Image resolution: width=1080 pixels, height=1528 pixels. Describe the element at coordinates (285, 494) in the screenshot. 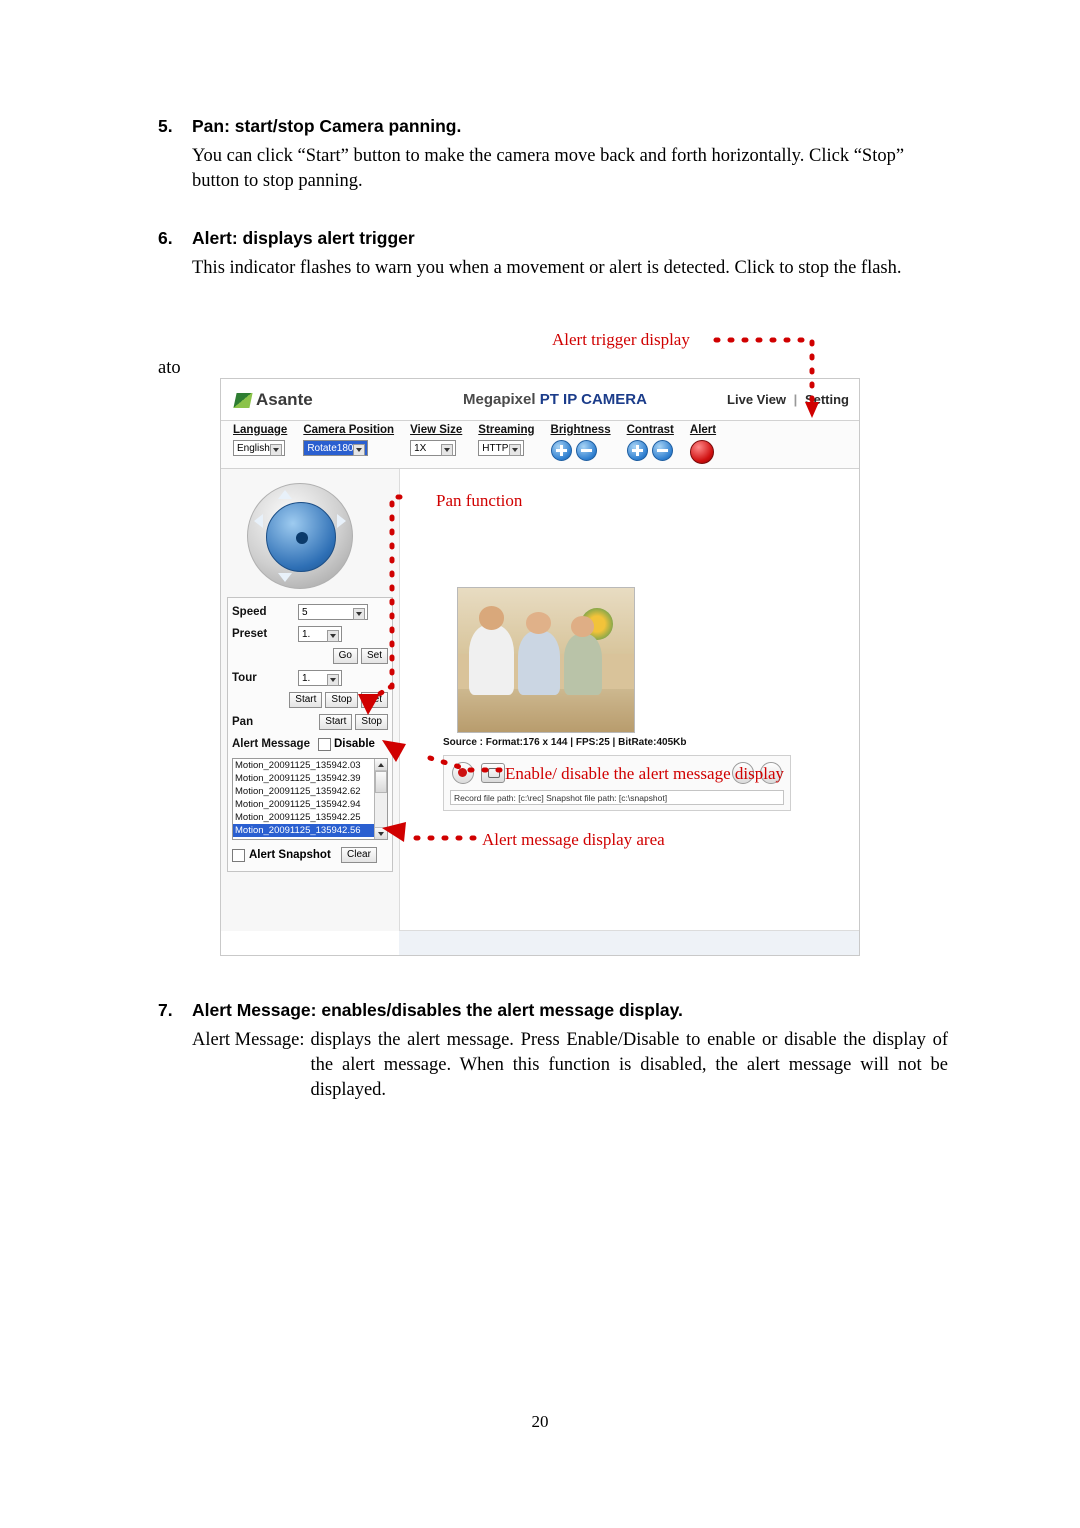

I see `joystick-up-icon` at that location.